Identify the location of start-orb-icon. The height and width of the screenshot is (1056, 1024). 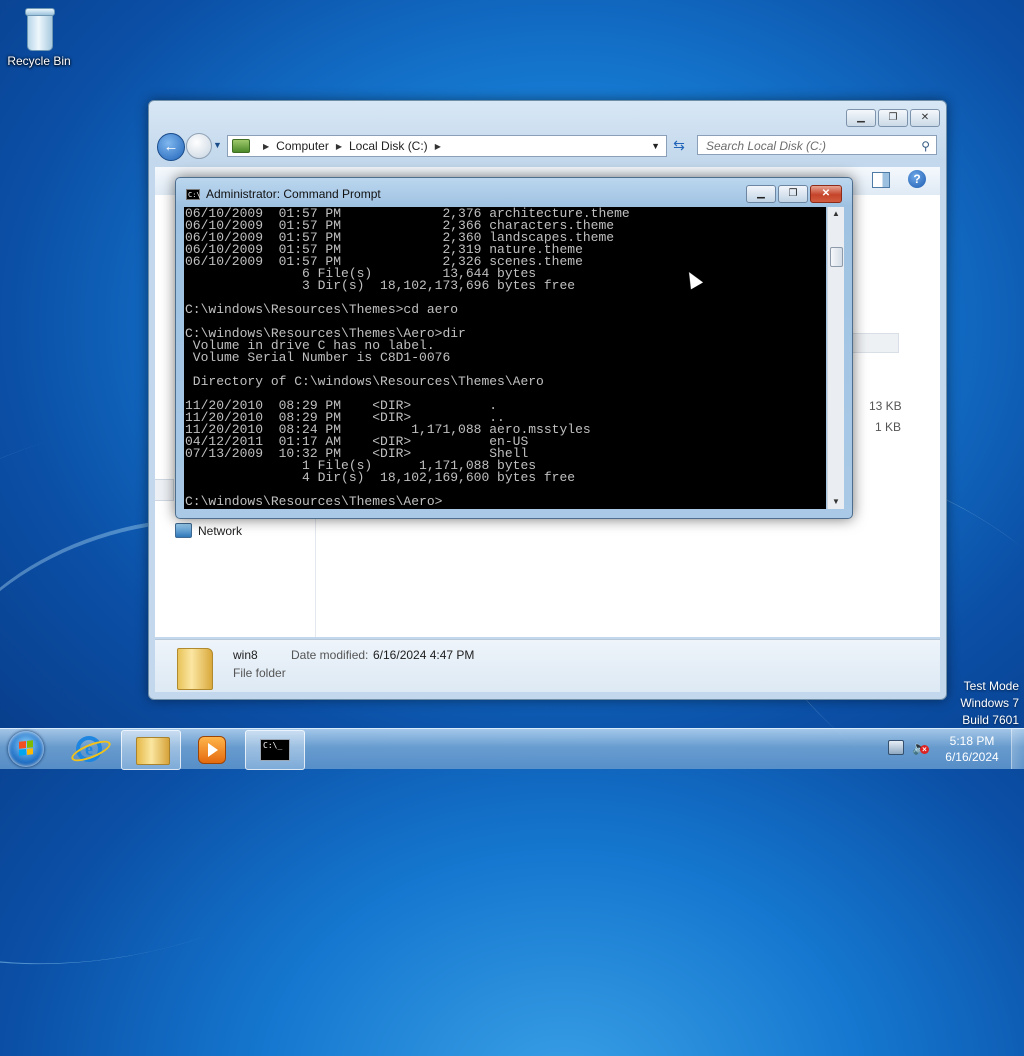
(26, 749).